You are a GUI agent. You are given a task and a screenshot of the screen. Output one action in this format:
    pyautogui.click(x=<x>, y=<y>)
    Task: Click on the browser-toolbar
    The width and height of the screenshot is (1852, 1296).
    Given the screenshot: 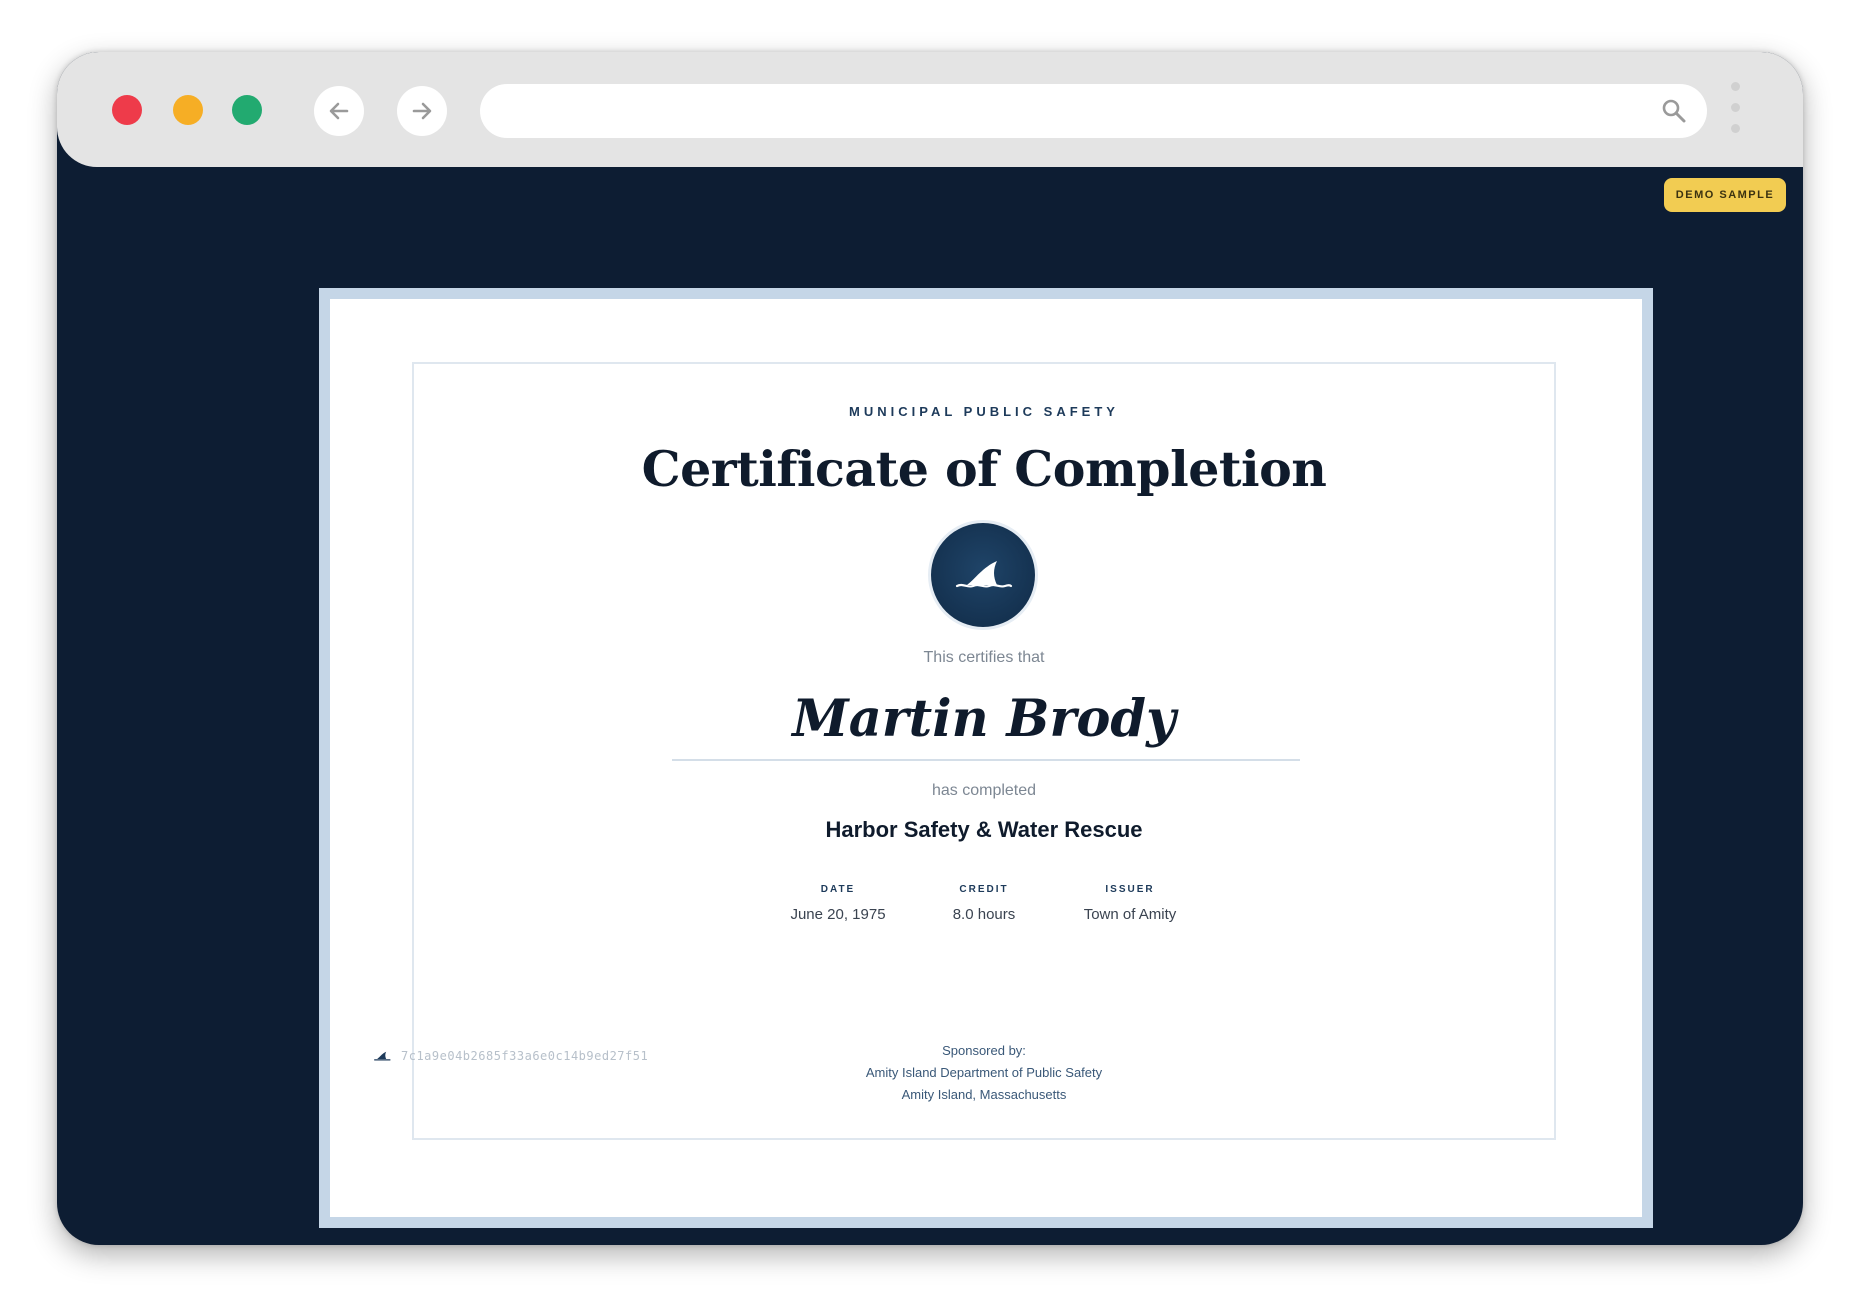 What is the action you would take?
    pyautogui.click(x=930, y=109)
    